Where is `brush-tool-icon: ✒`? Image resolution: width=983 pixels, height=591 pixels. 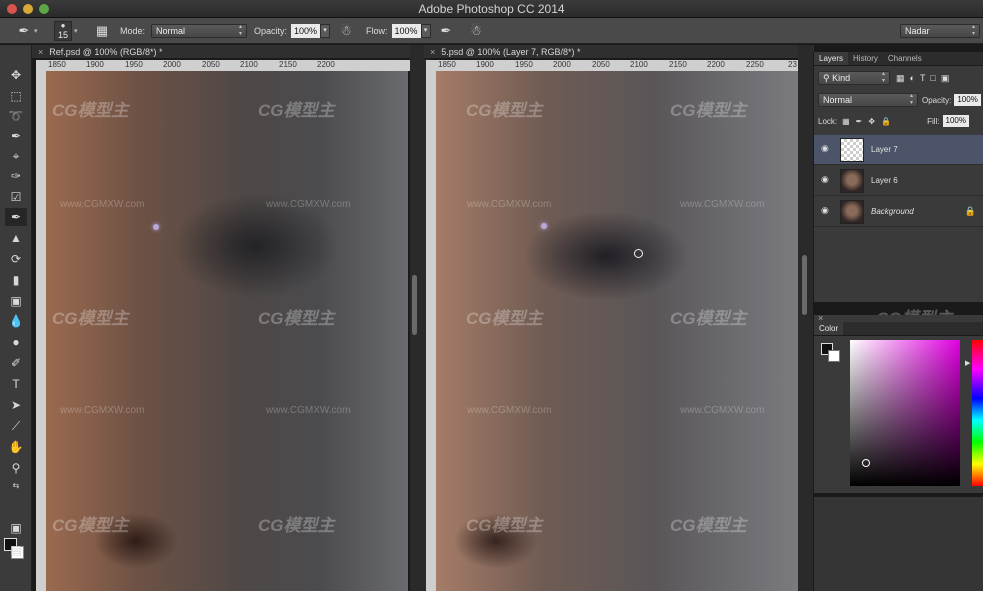 brush-tool-icon: ✒ is located at coordinates (16, 217).